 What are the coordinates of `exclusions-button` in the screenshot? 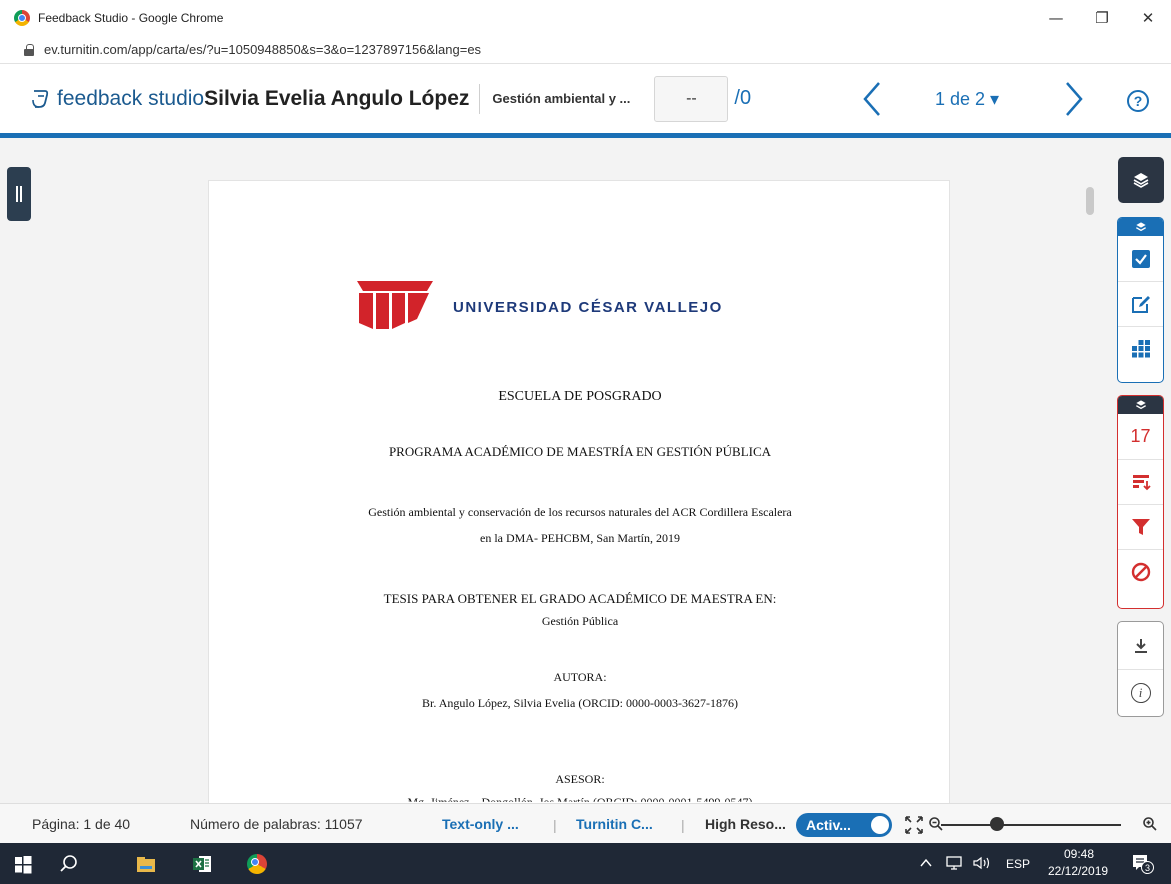 It's located at (1140, 571).